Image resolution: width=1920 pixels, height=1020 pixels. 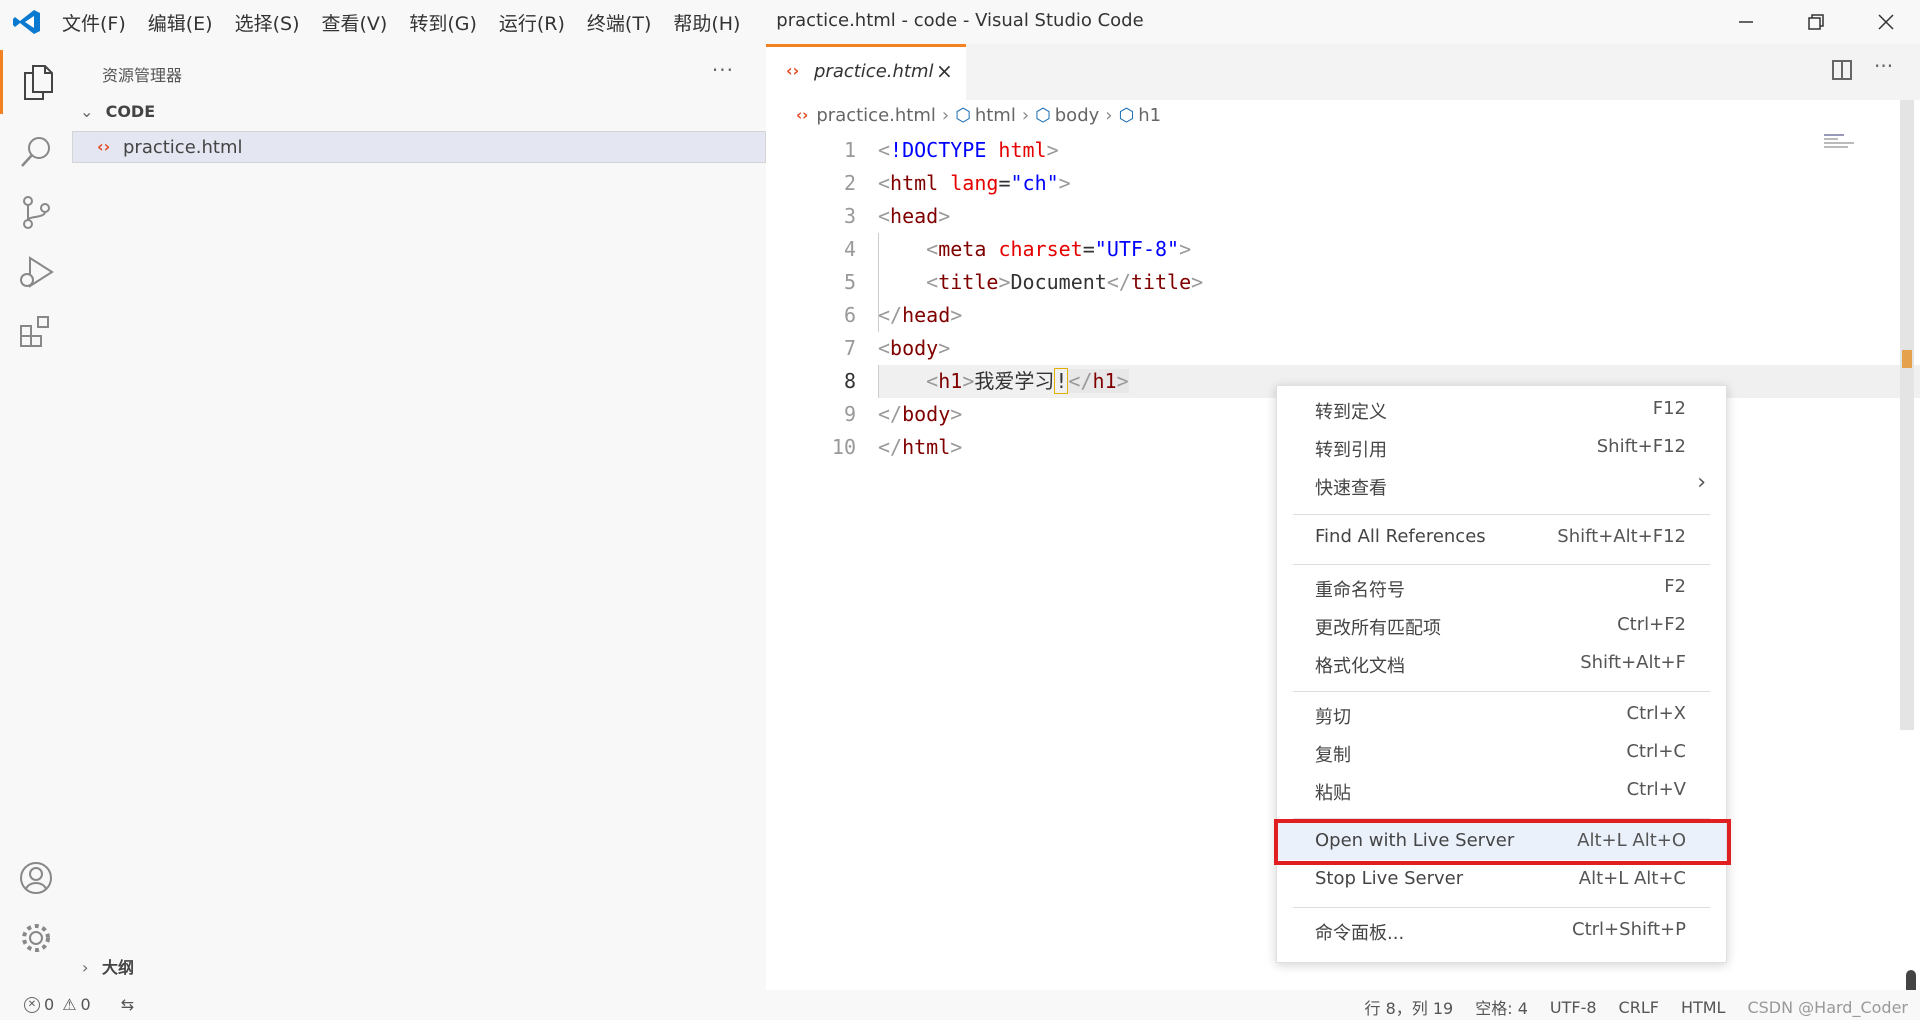 I want to click on breadcrumb-h1: h1, so click(x=1149, y=115).